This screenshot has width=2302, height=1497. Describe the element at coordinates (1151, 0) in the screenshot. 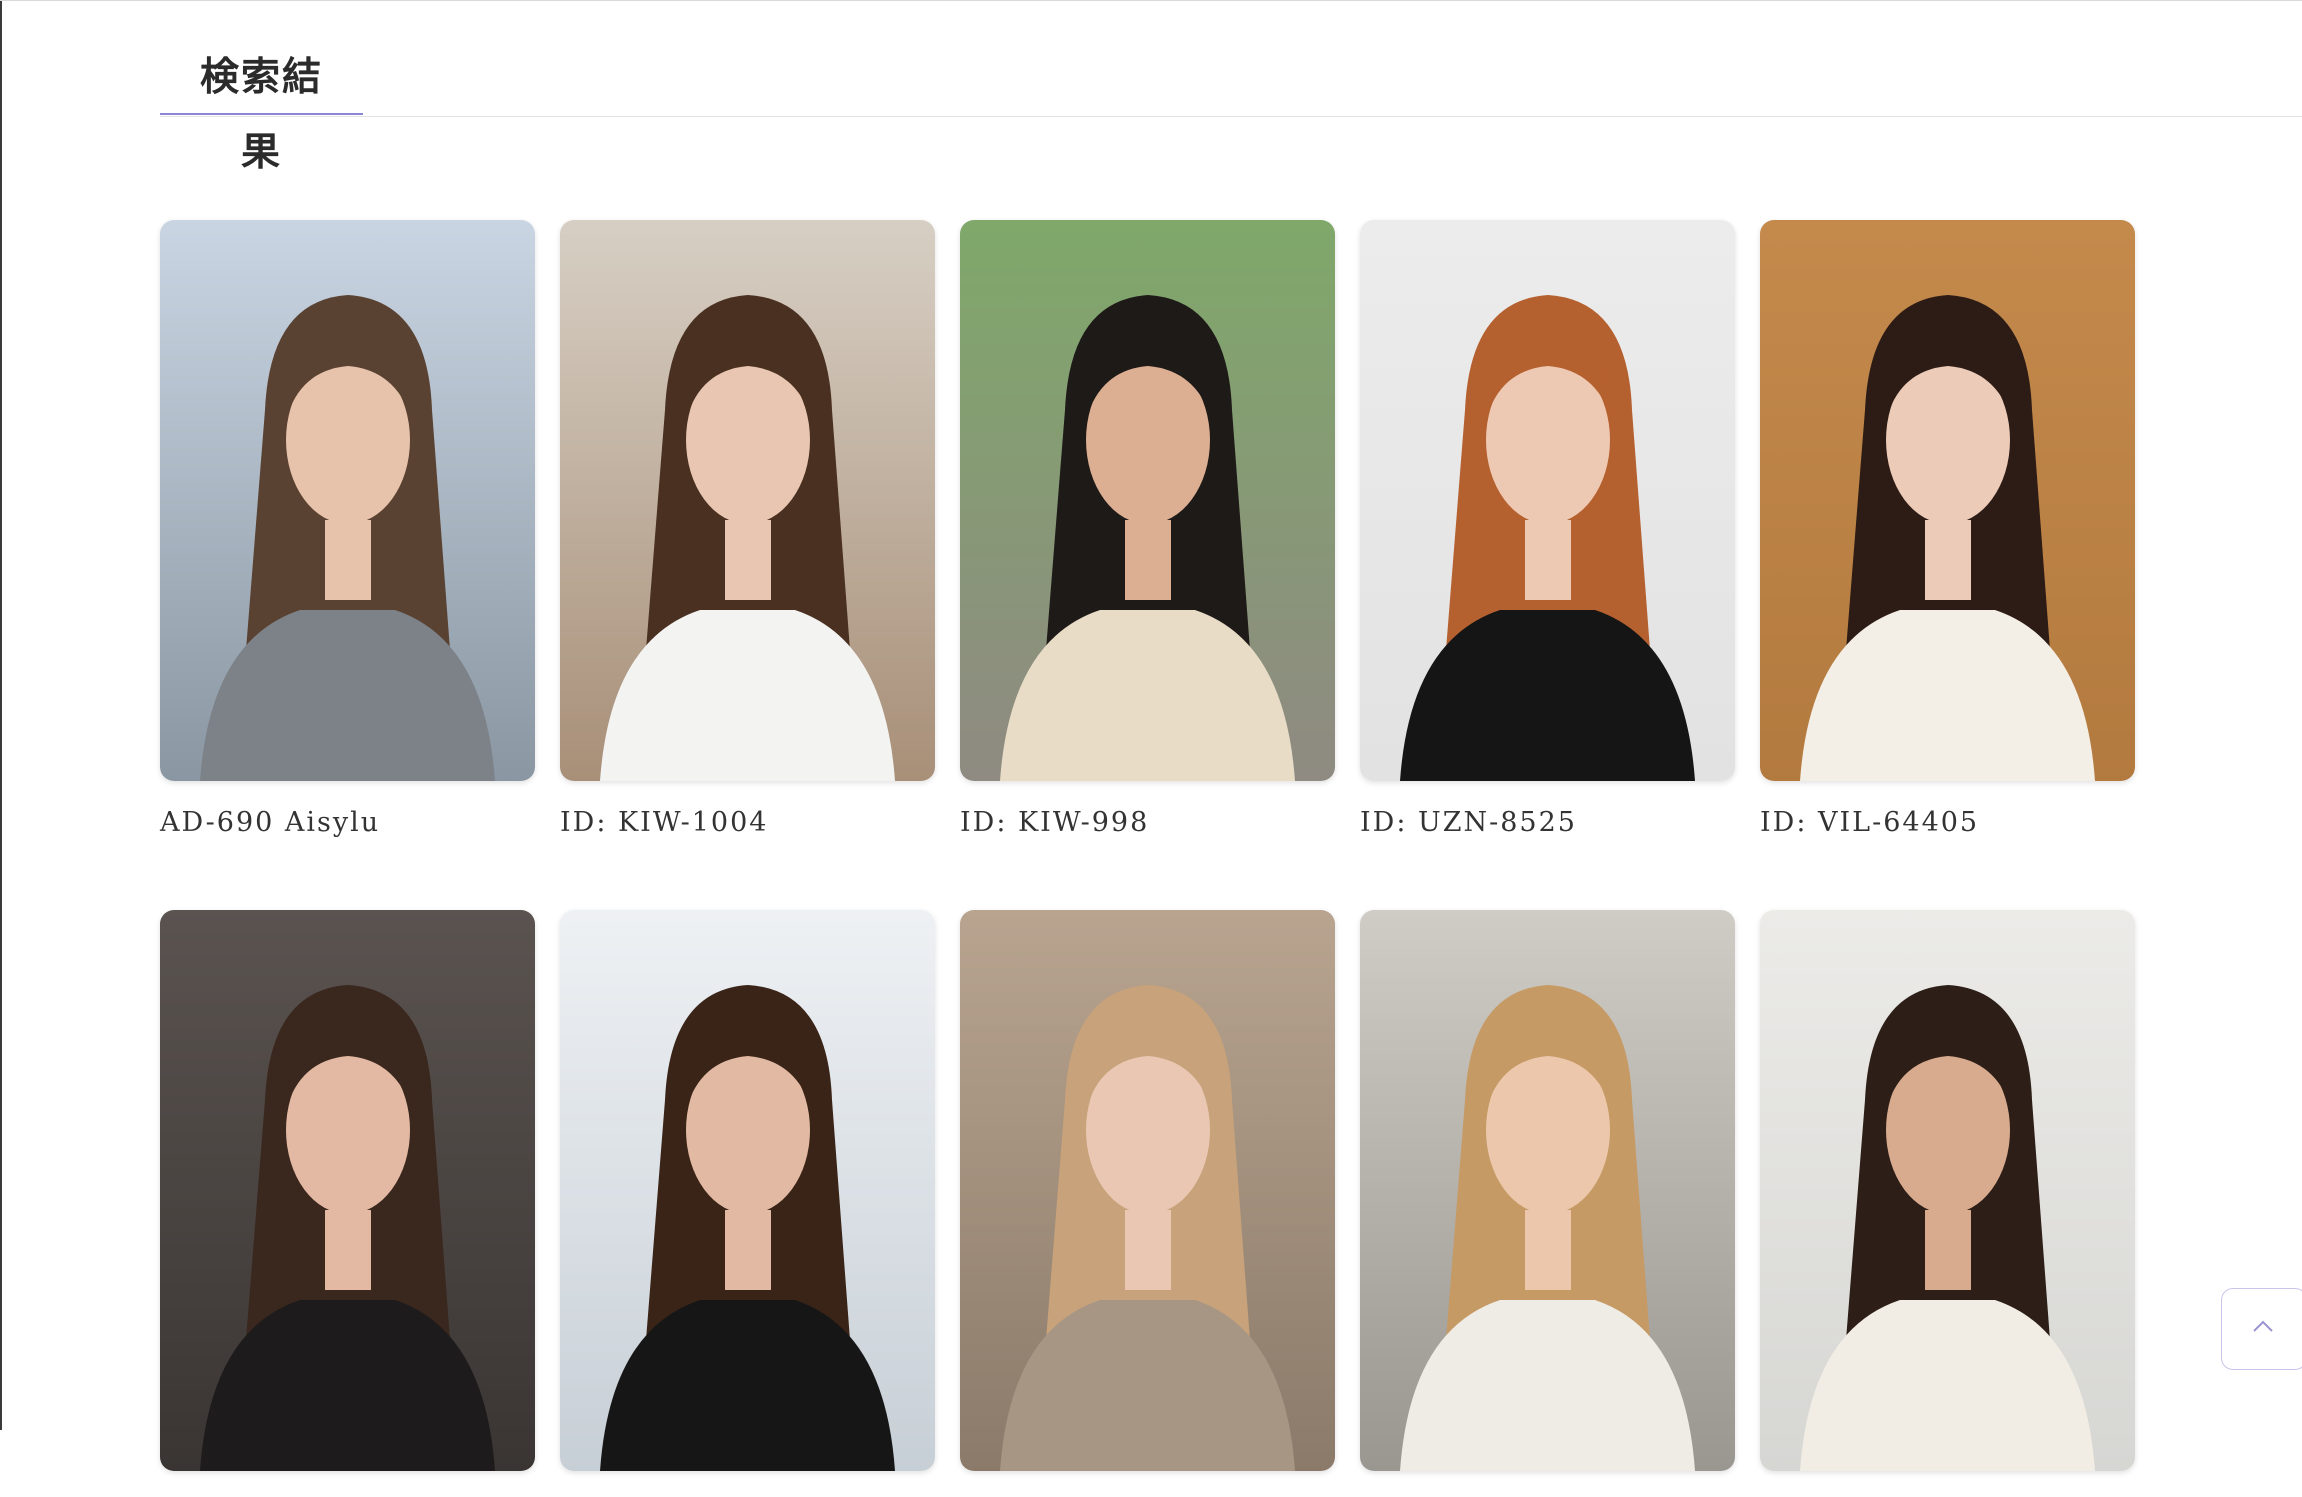

I see `top-divider` at that location.